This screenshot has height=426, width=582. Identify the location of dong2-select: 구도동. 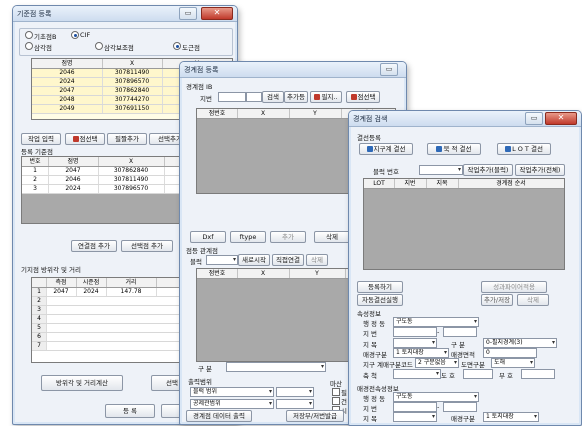
(436, 397).